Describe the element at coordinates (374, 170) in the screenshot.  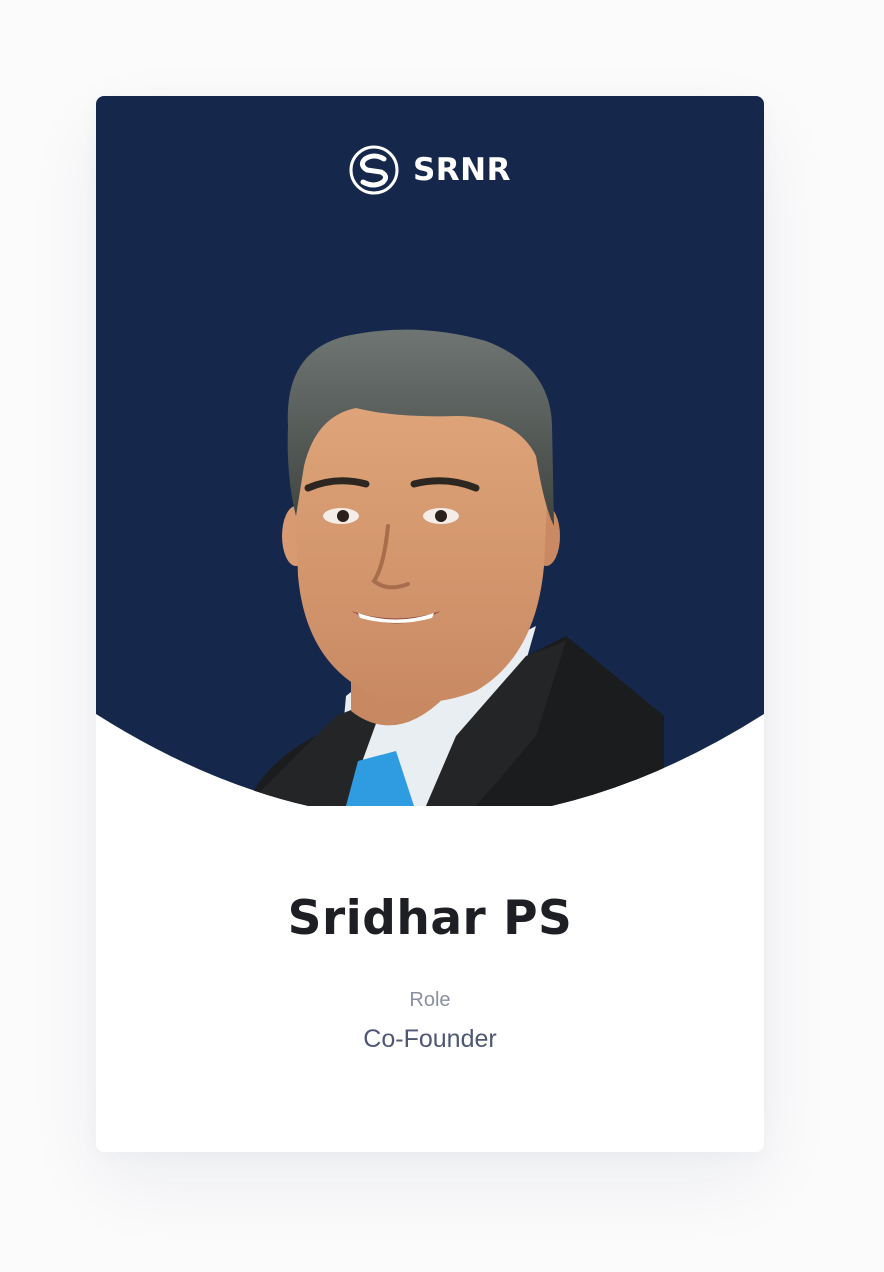
I see `srnr-s-logo-icon` at that location.